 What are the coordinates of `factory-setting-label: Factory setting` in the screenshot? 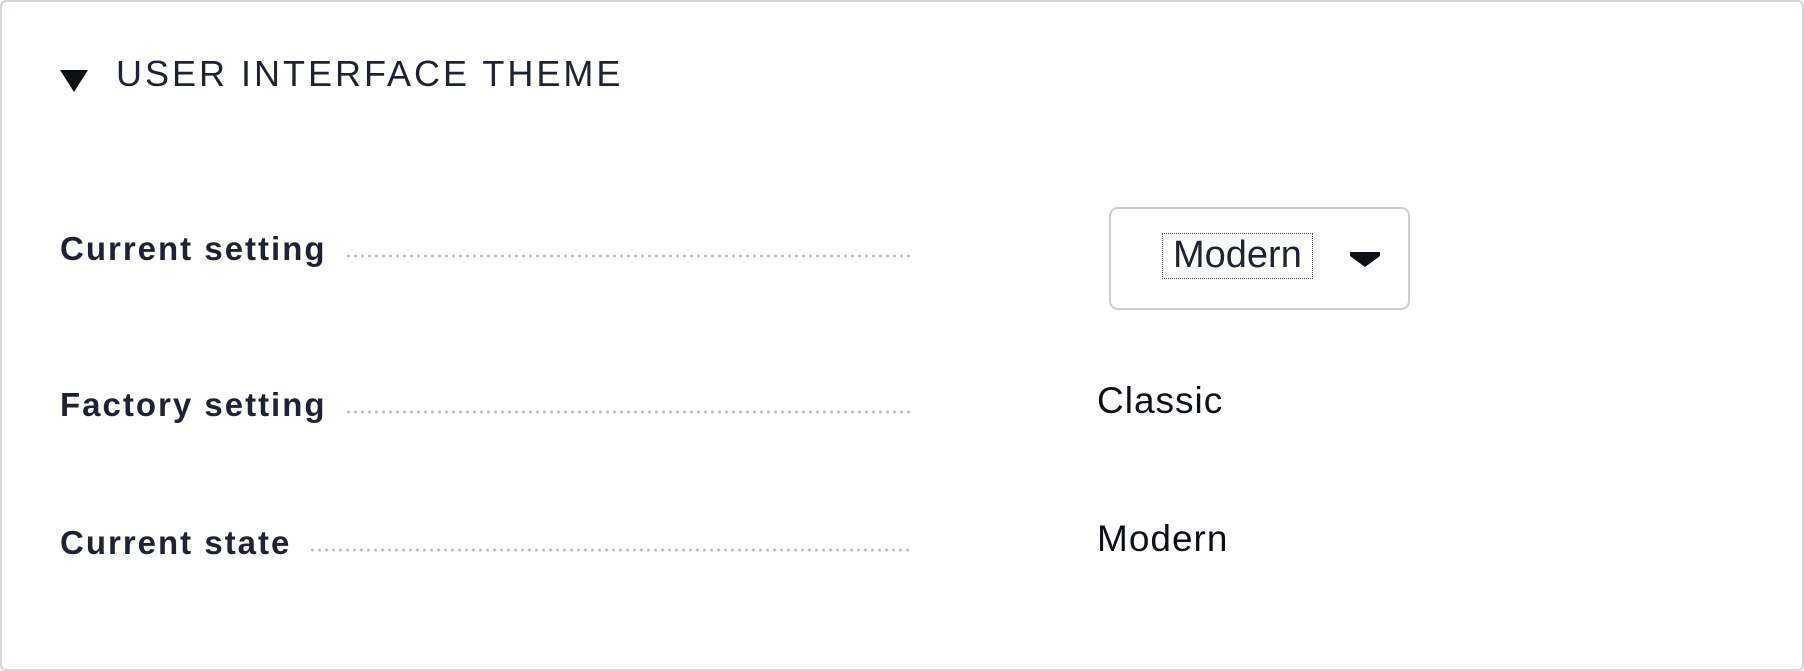 It's located at (193, 404).